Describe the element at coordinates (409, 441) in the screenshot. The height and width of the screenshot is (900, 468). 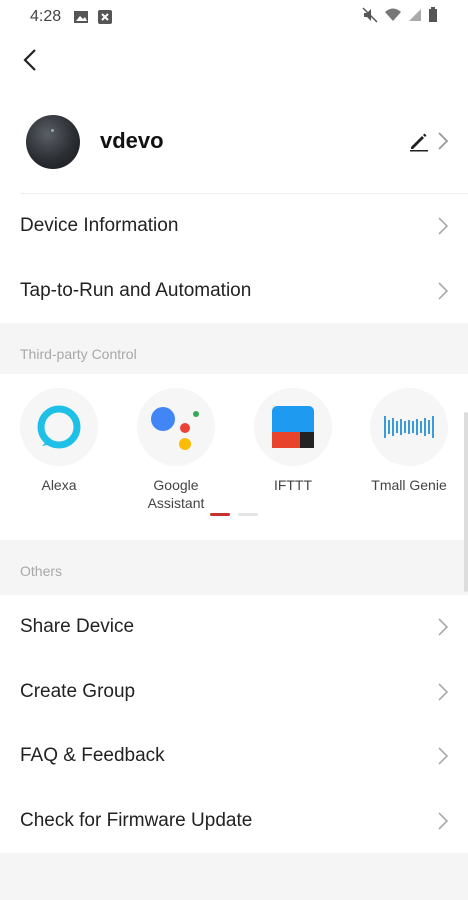
I see `third-party-tmall-genie: Tmall Genie` at that location.